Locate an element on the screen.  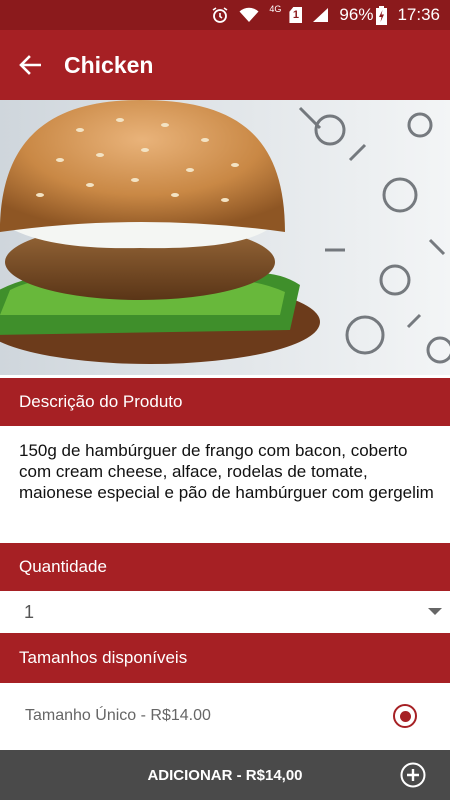
quantity-value: 1 is located at coordinates (29, 612).